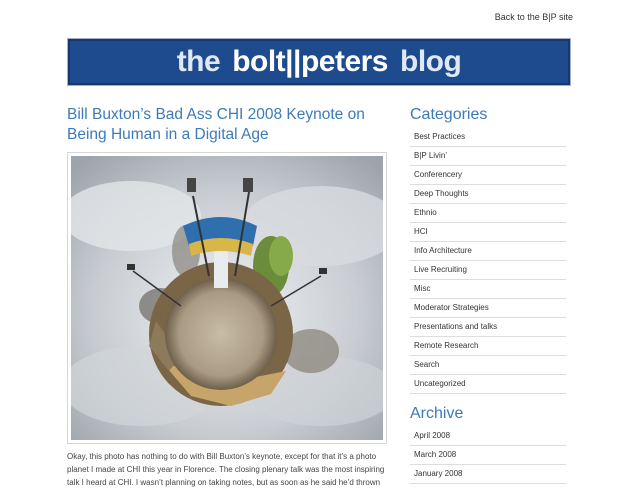  I want to click on category-link: Live Recruiting, so click(488, 270).